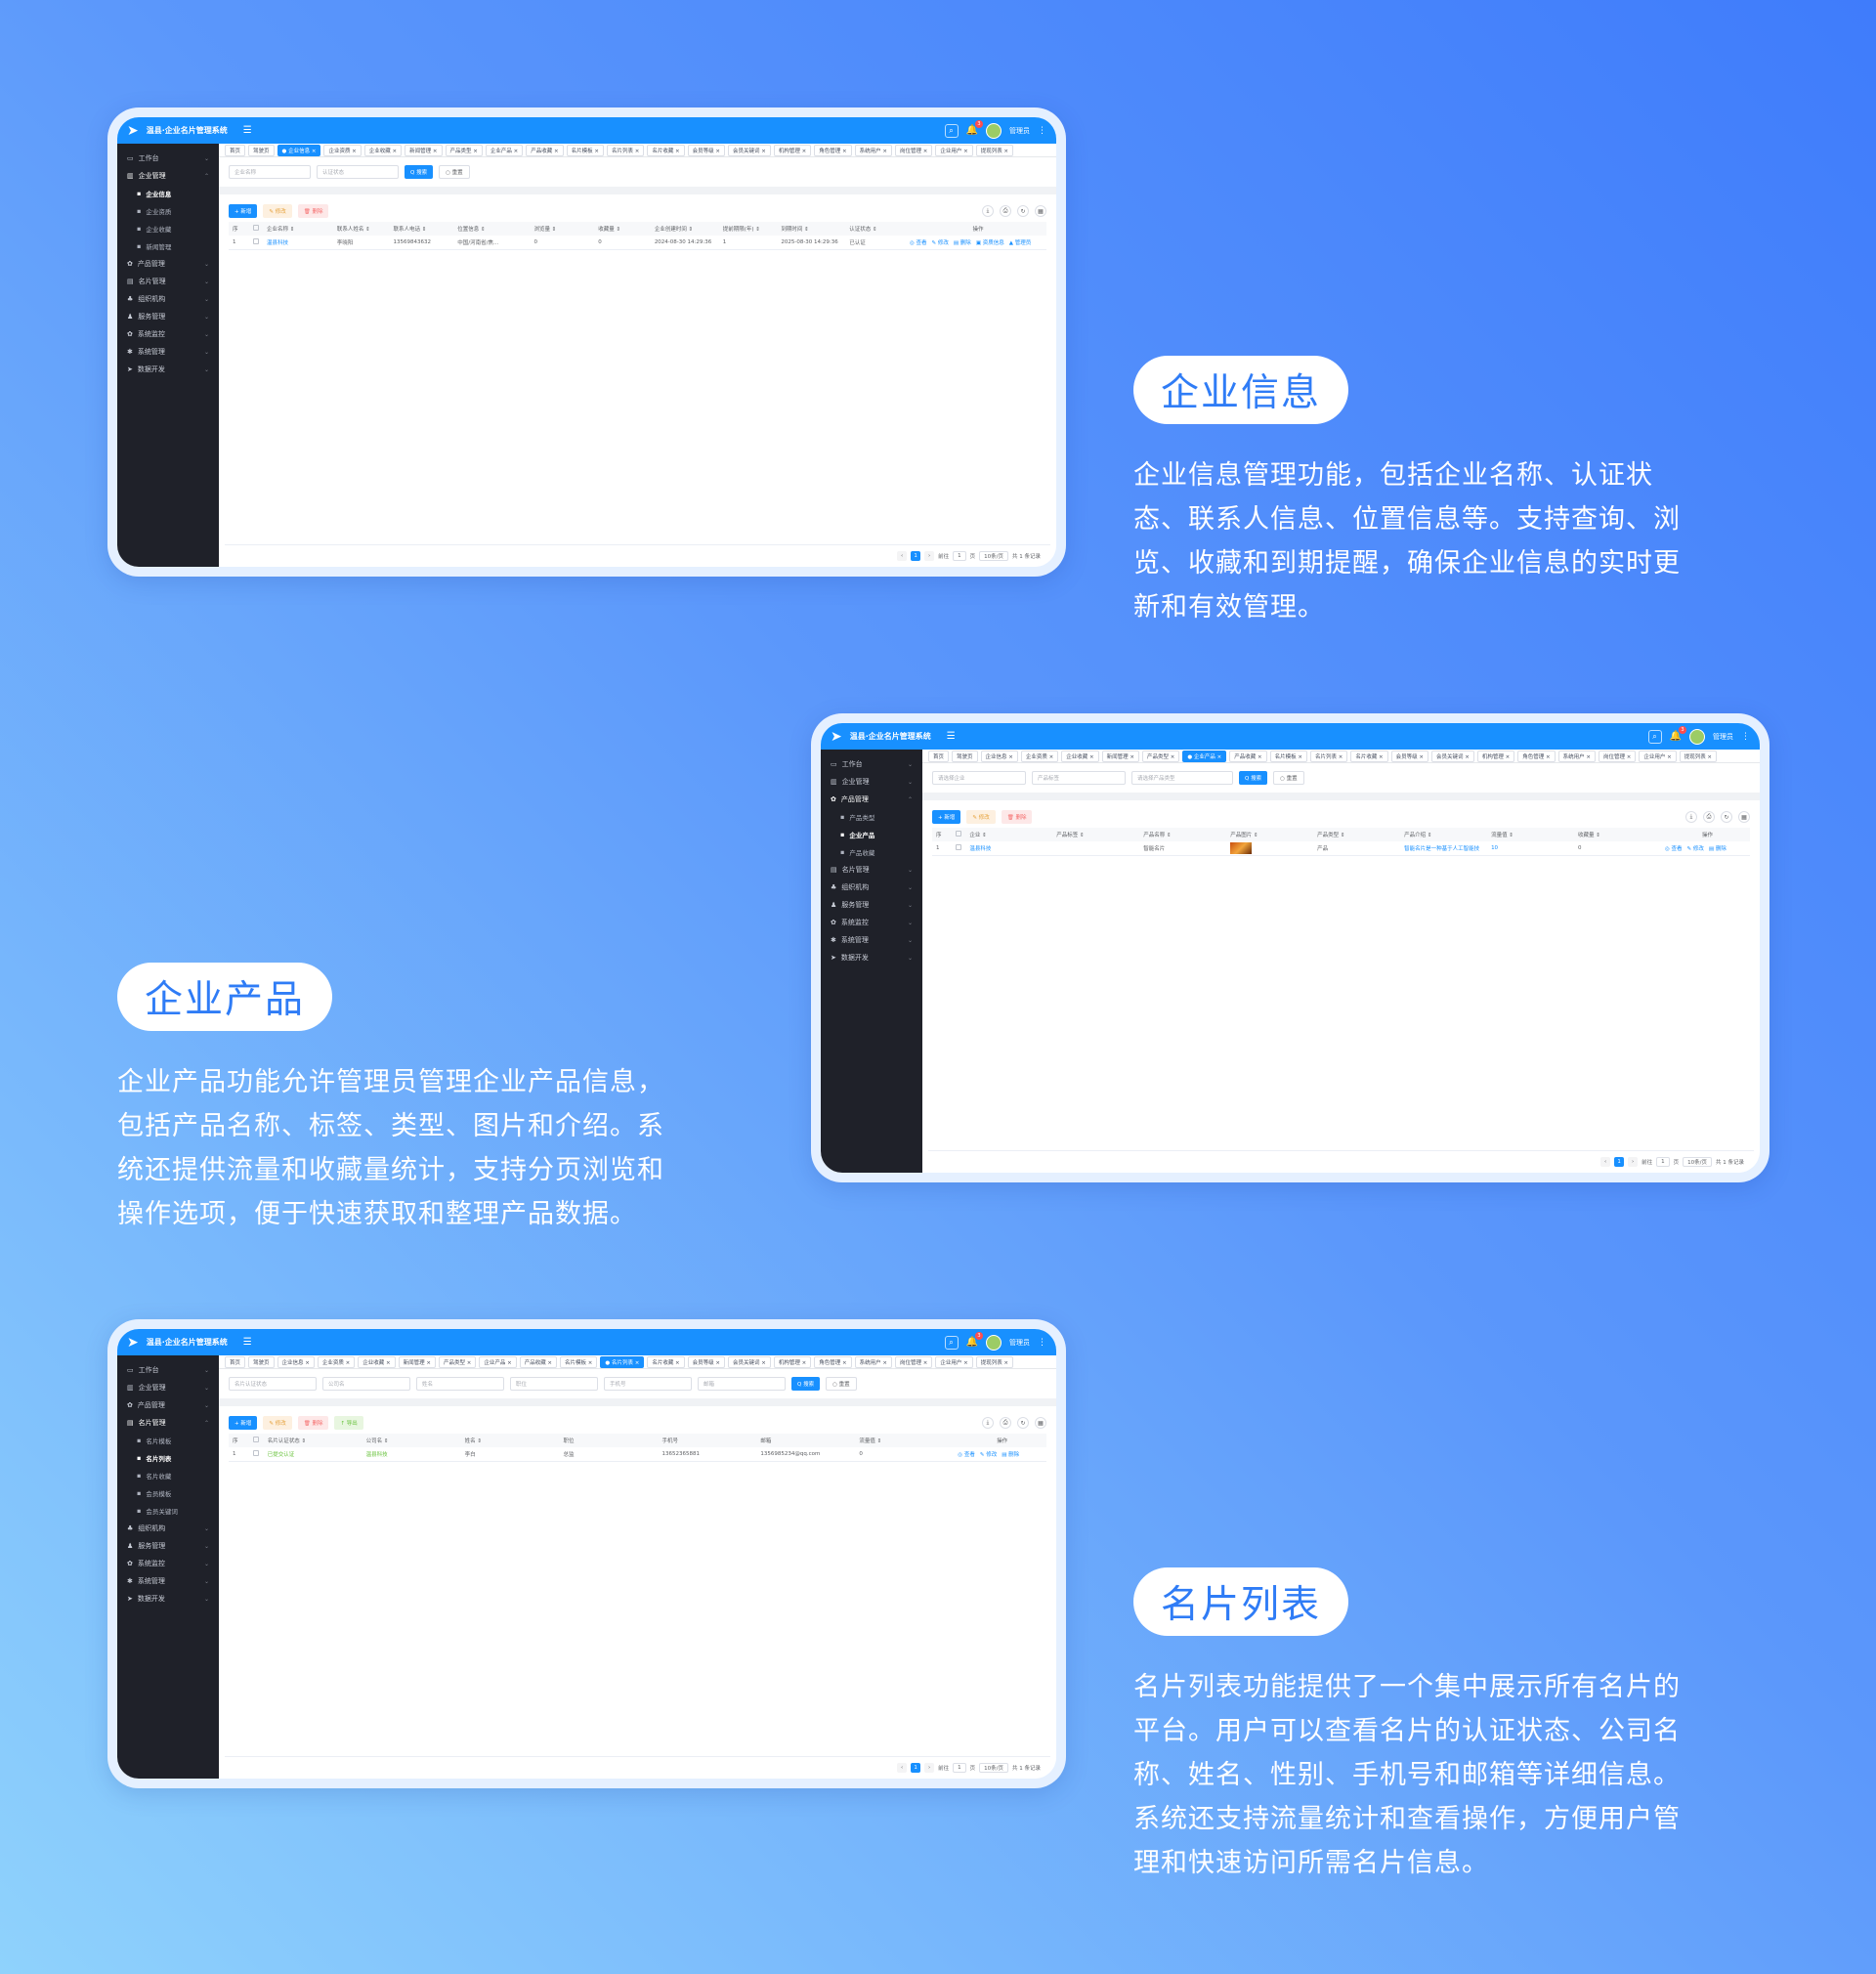  What do you see at coordinates (1695, 849) in the screenshot?
I see `row-action-button: ✎ 修改` at bounding box center [1695, 849].